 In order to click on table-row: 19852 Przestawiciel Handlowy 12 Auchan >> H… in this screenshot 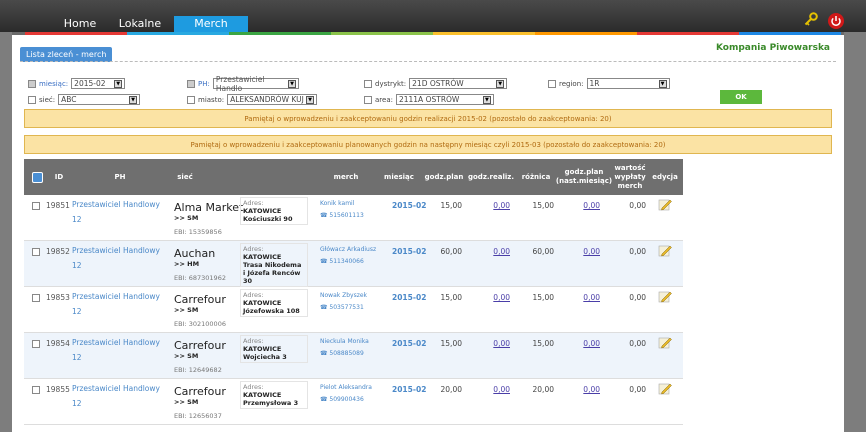, I will do `click(353, 264)`.